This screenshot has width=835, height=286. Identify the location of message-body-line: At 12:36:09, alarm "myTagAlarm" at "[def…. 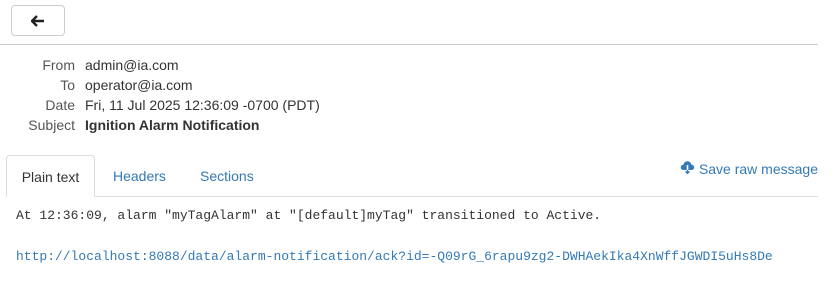
(309, 215).